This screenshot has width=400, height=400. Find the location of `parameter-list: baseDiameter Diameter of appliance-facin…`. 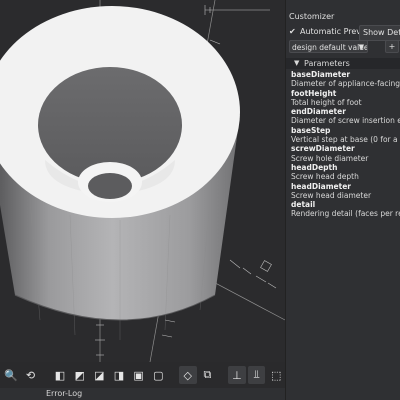

parameter-list: baseDiameter Diameter of appliance-facin… is located at coordinates (345, 144).